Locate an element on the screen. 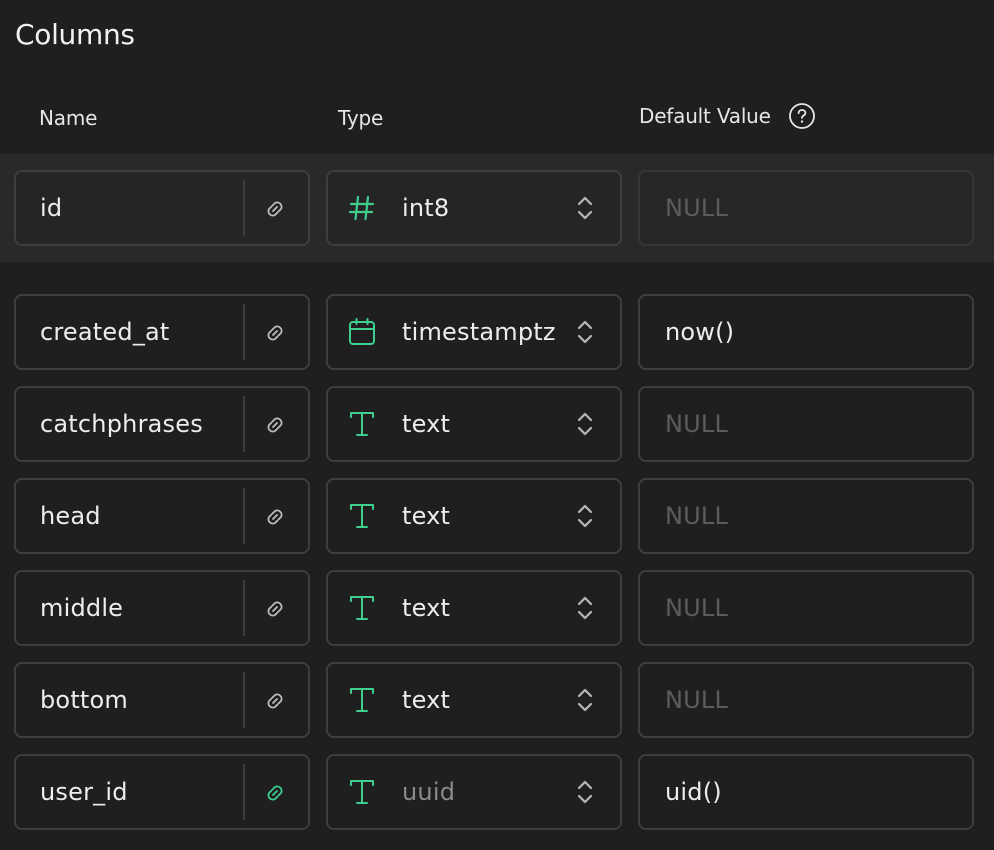 The image size is (994, 850). column-row-user-id: user_id uuid uid() is located at coordinates (497, 792).